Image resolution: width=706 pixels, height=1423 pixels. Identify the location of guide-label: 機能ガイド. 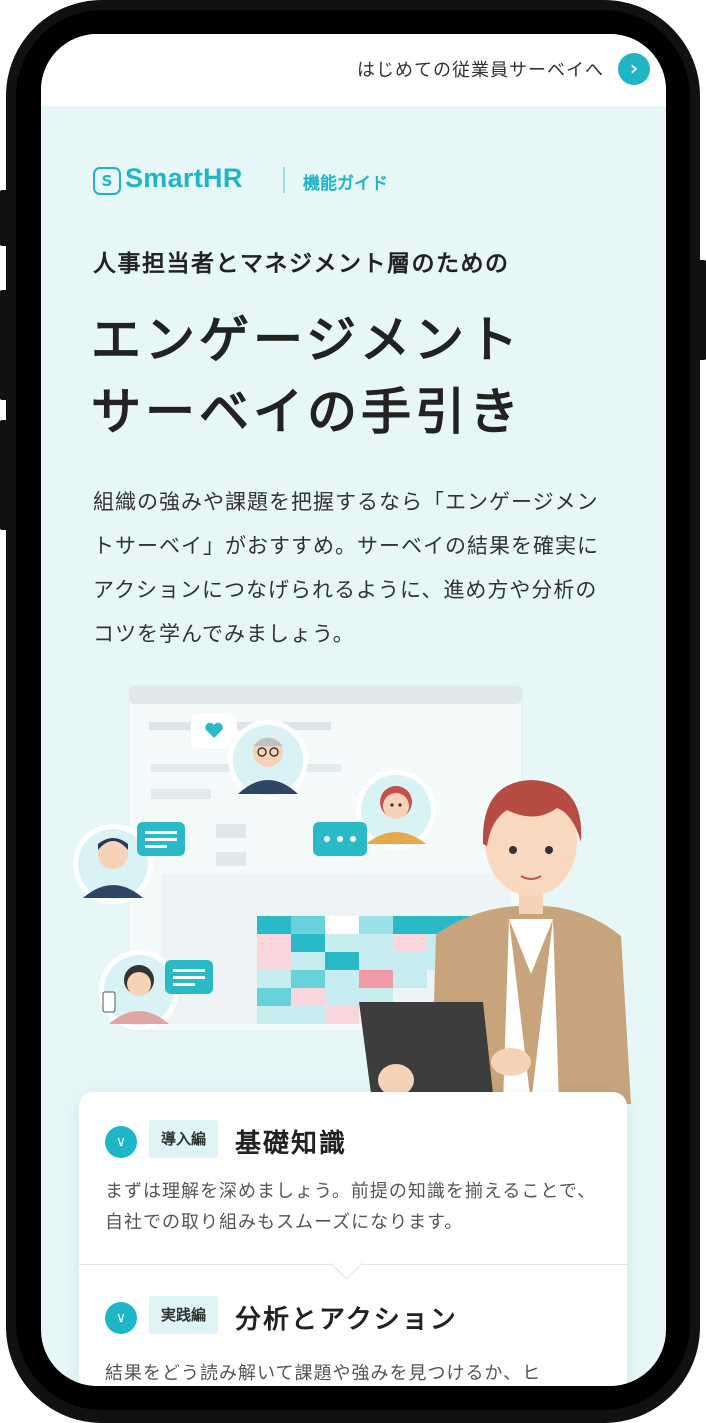
(345, 184).